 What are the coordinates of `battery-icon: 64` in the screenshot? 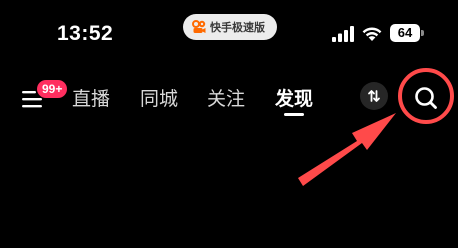 It's located at (407, 33).